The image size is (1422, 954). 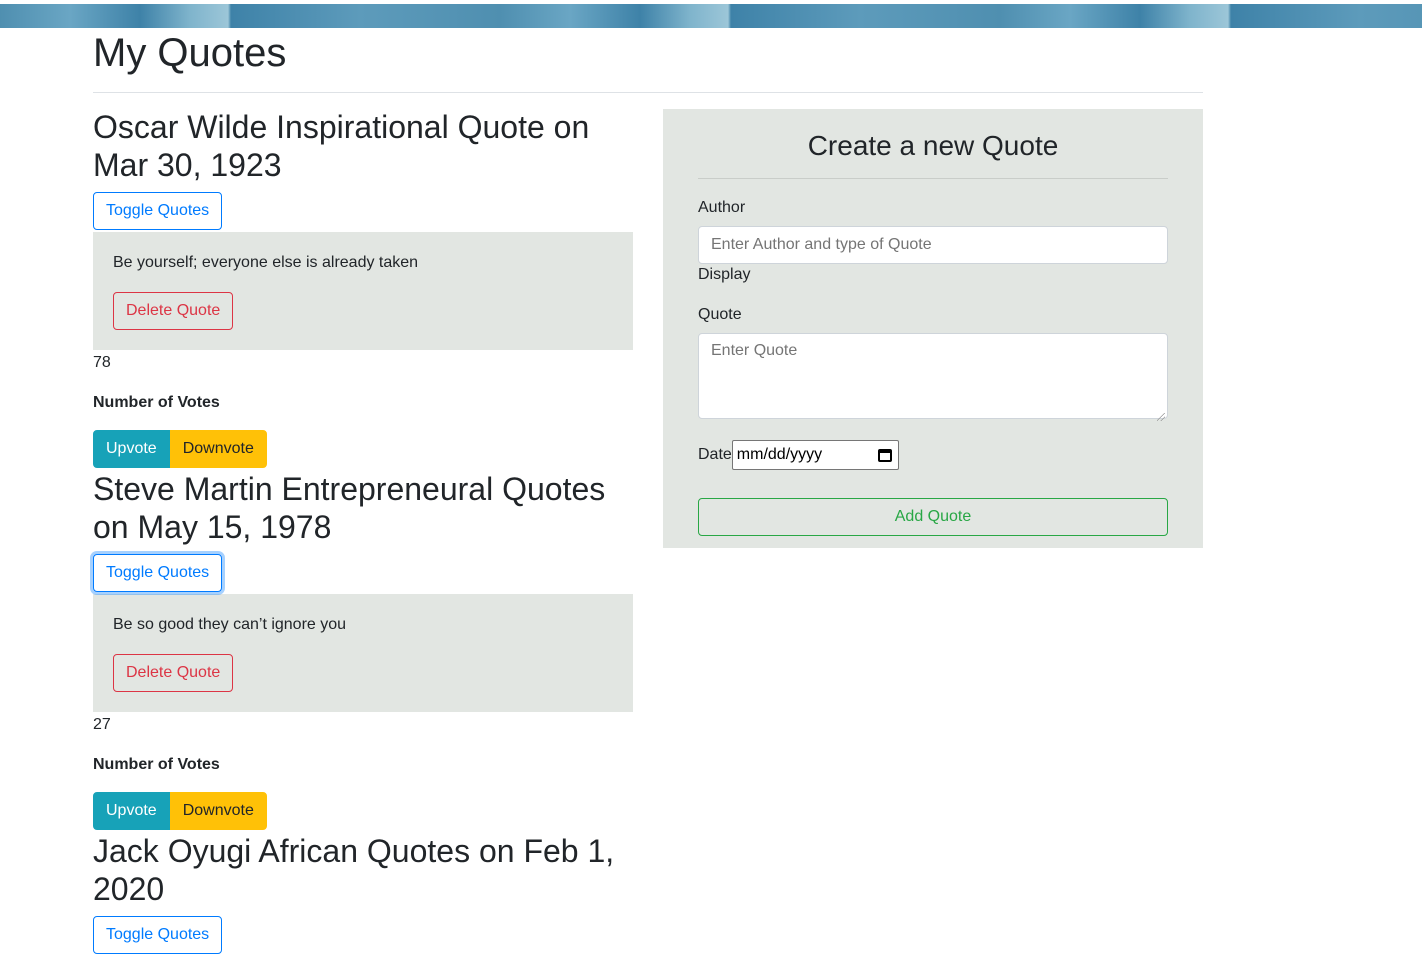 I want to click on quote-title: Jack Oyugi African Quotes on Feb 1, 2020, so click(x=354, y=870).